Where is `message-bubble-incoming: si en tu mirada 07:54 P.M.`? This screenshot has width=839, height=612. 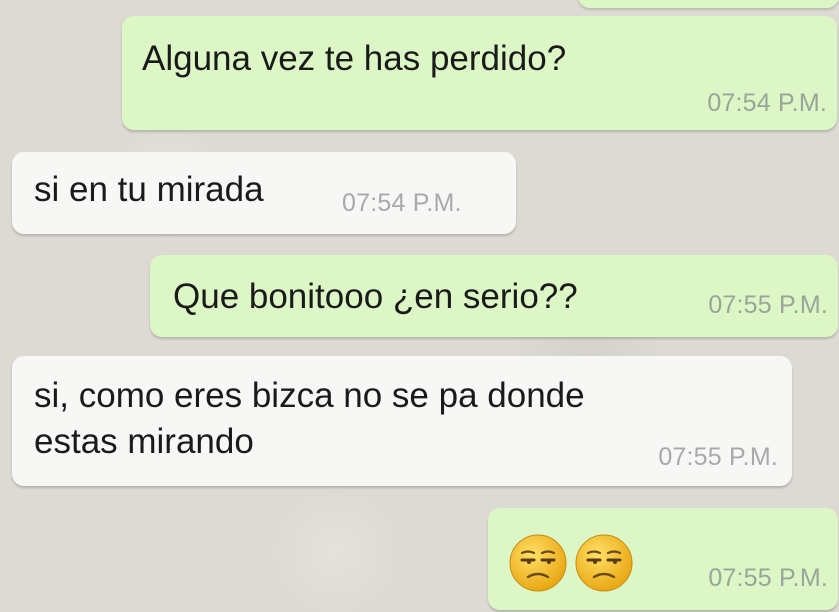
message-bubble-incoming: si en tu mirada 07:54 P.M. is located at coordinates (264, 193).